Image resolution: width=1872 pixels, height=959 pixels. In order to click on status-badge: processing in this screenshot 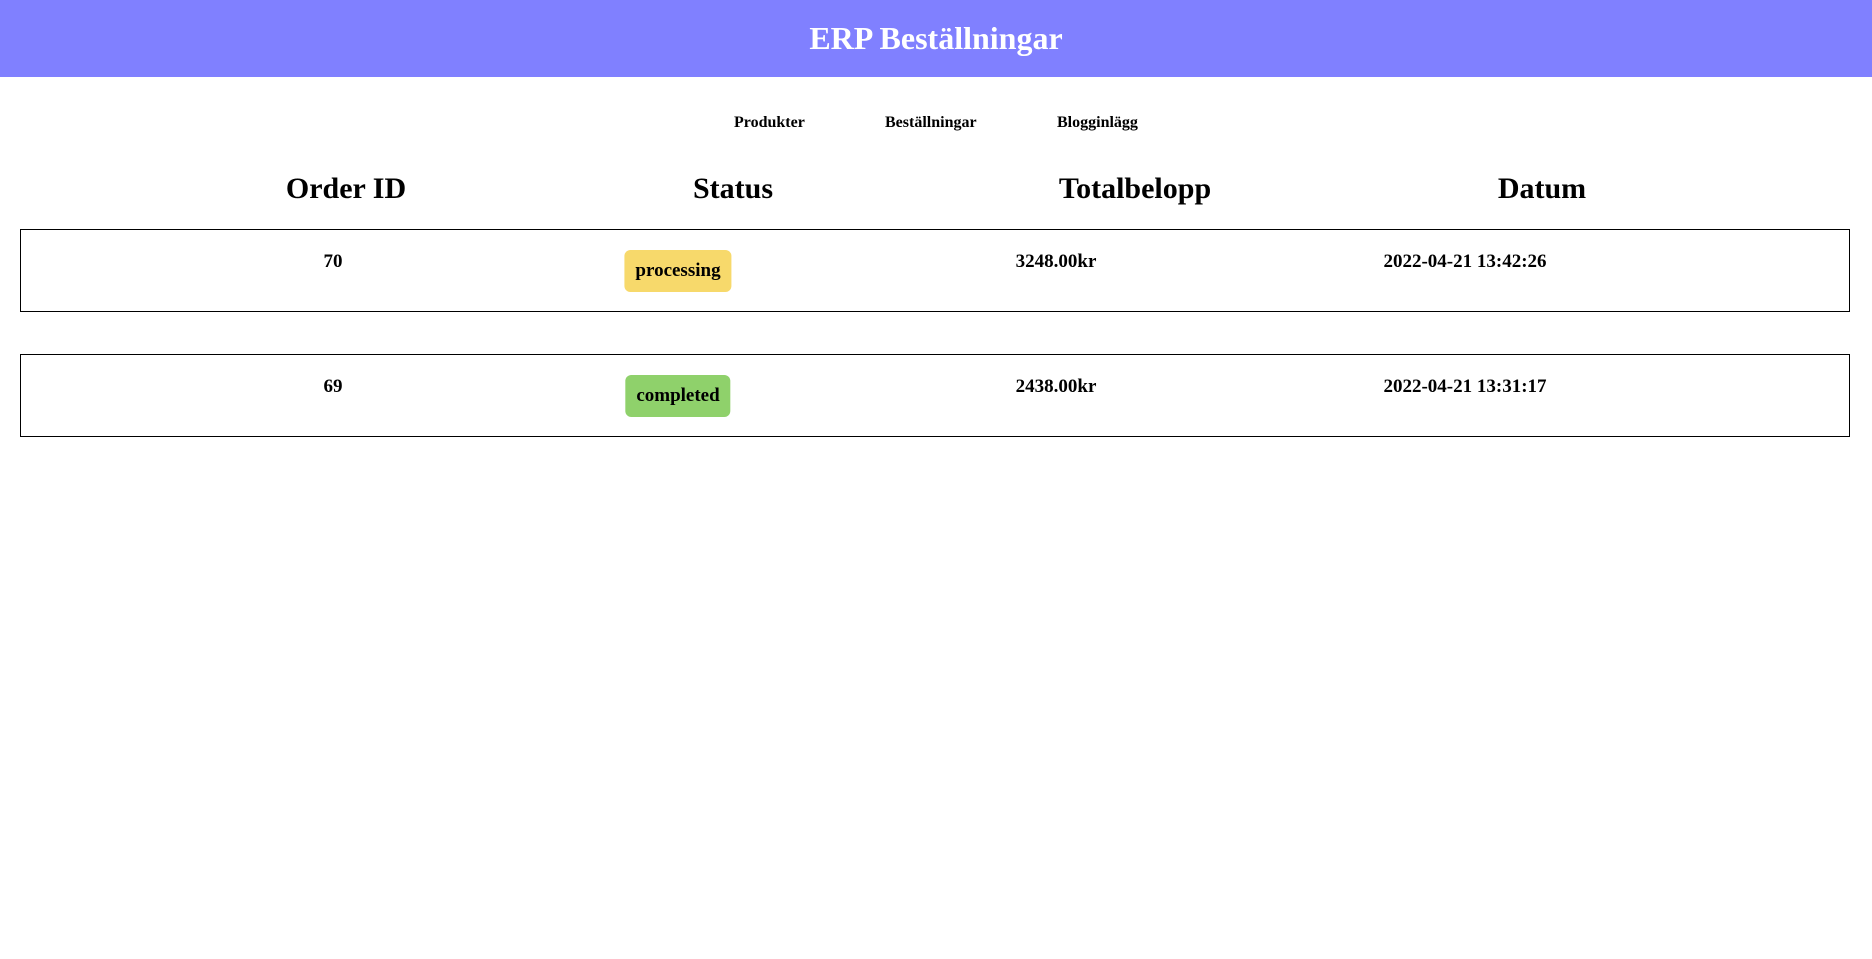, I will do `click(678, 271)`.